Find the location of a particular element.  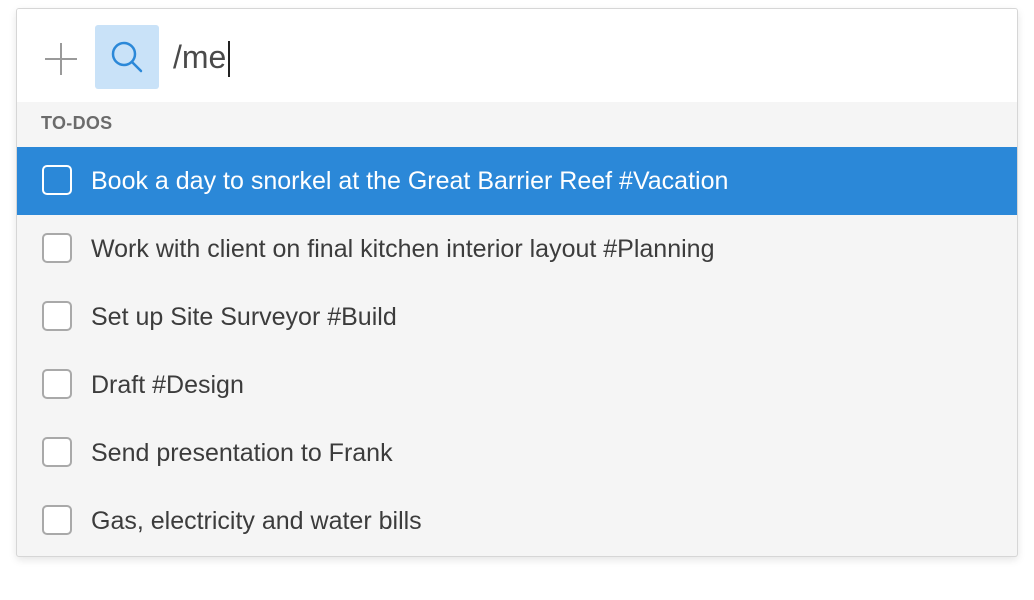

todo-item: Gas, electricity and water bills is located at coordinates (517, 521).